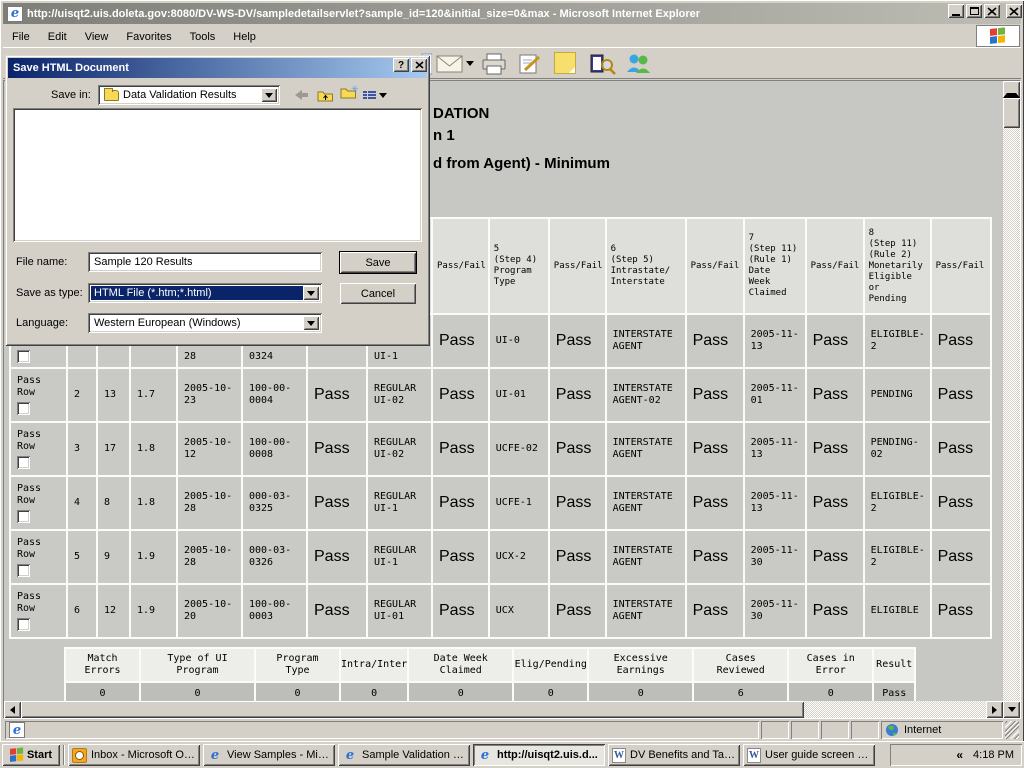 Image resolution: width=1024 pixels, height=768 pixels. Describe the element at coordinates (444, 135) in the screenshot. I see `page-heading-fragment: n 1` at that location.